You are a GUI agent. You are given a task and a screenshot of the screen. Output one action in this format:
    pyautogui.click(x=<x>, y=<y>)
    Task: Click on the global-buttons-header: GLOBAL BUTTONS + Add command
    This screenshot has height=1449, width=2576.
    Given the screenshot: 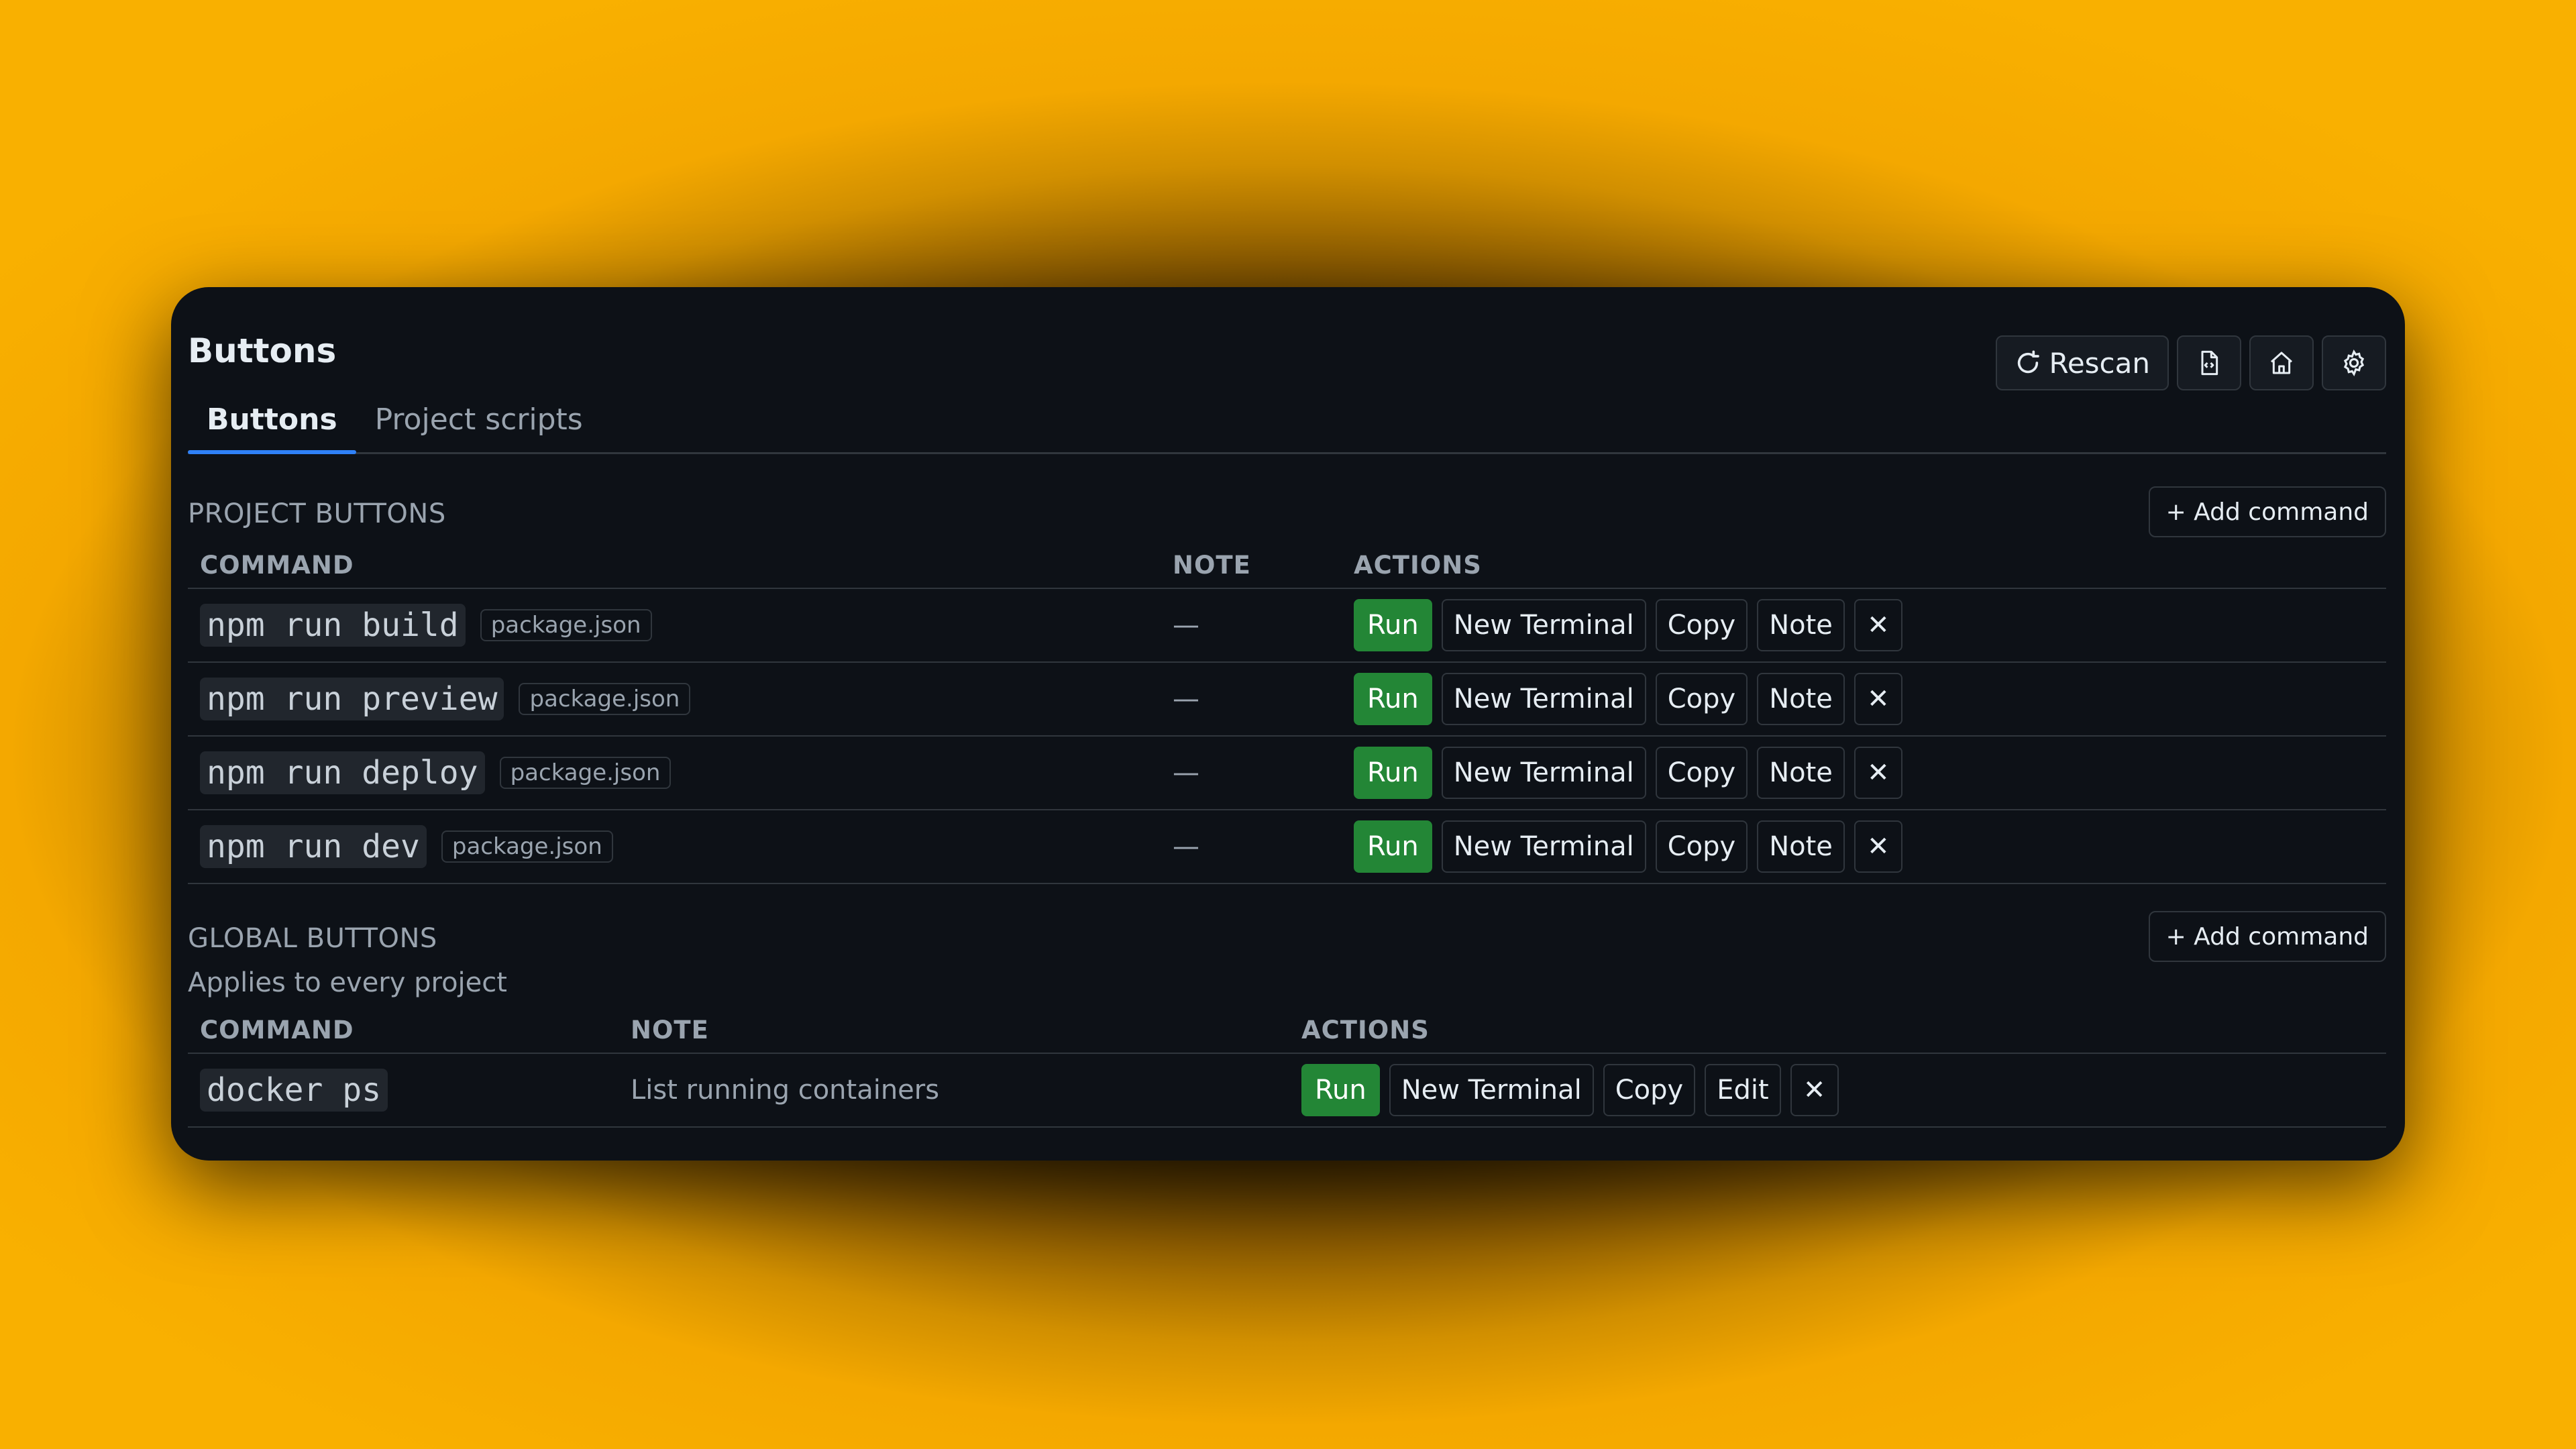 What is the action you would take?
    pyautogui.click(x=1287, y=938)
    